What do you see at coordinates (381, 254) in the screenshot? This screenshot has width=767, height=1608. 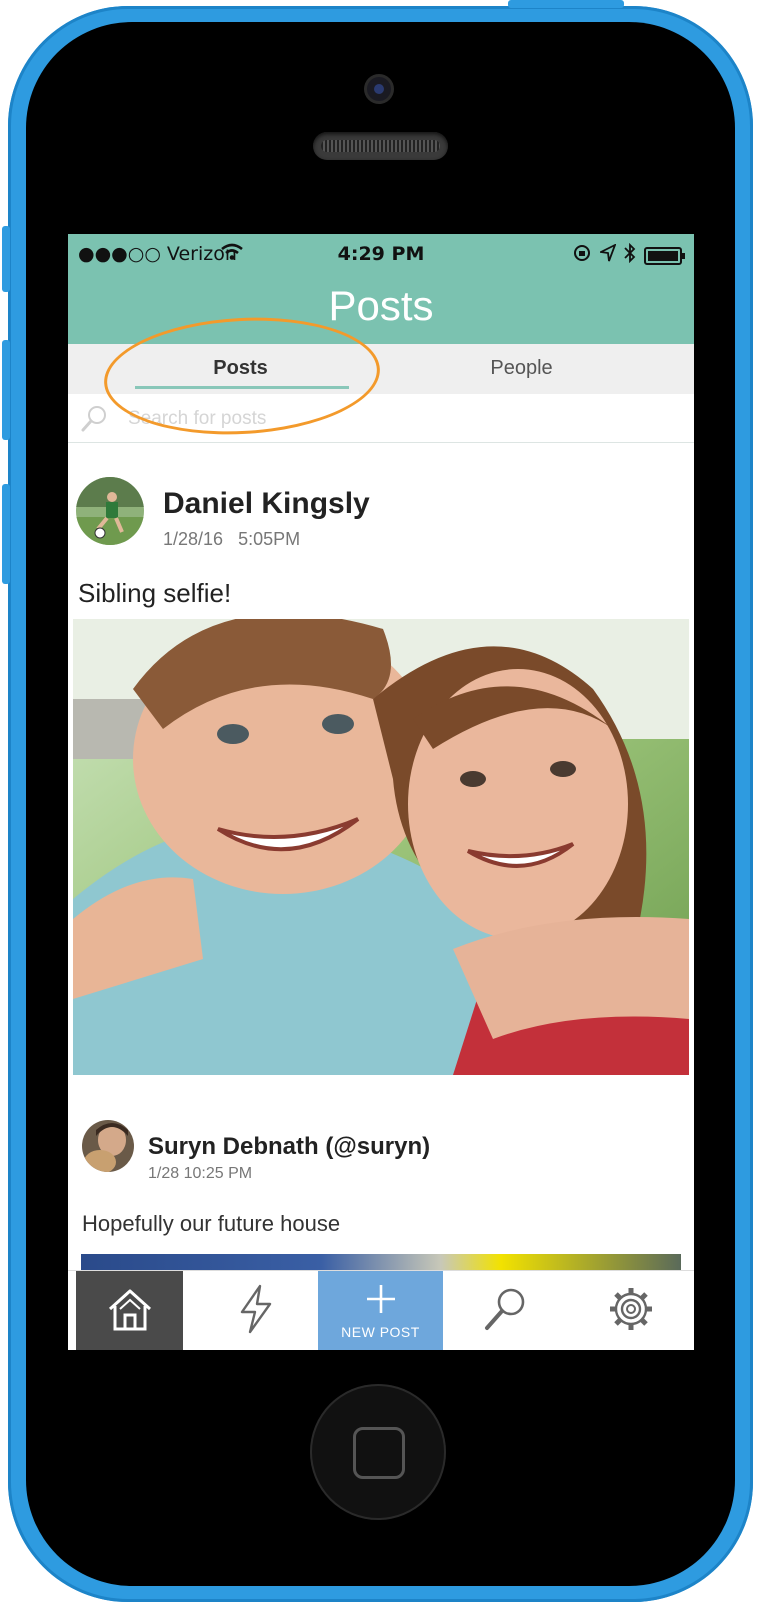 I see `status-bar: ●●●○○ Verizon 4:29 PM` at bounding box center [381, 254].